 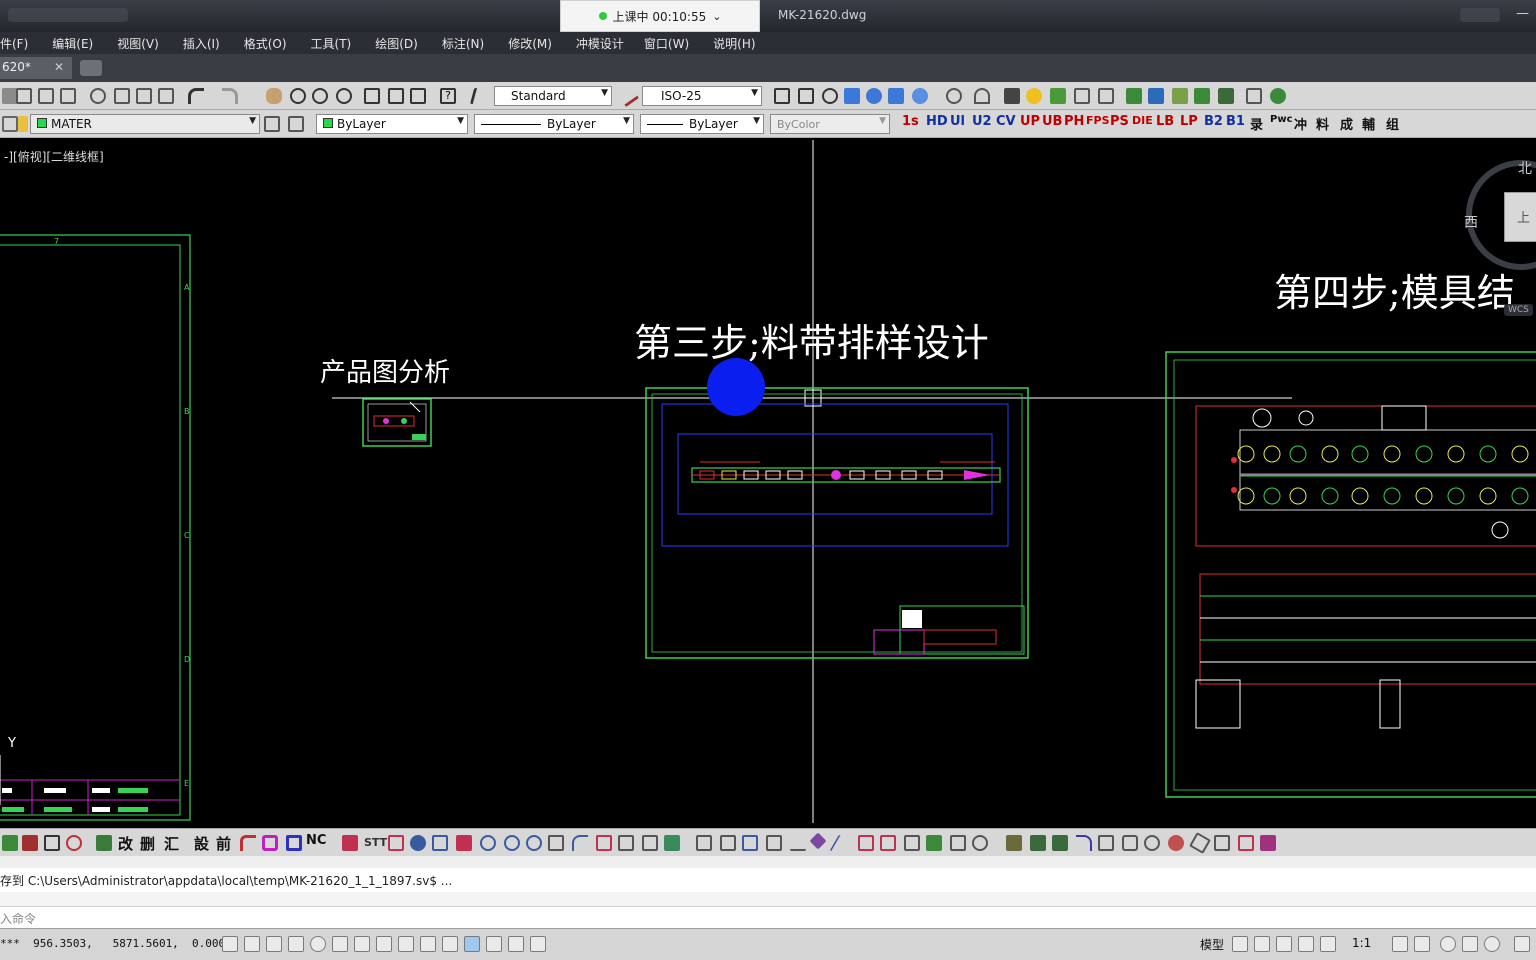 What do you see at coordinates (516, 944) in the screenshot?
I see `sc-icon` at bounding box center [516, 944].